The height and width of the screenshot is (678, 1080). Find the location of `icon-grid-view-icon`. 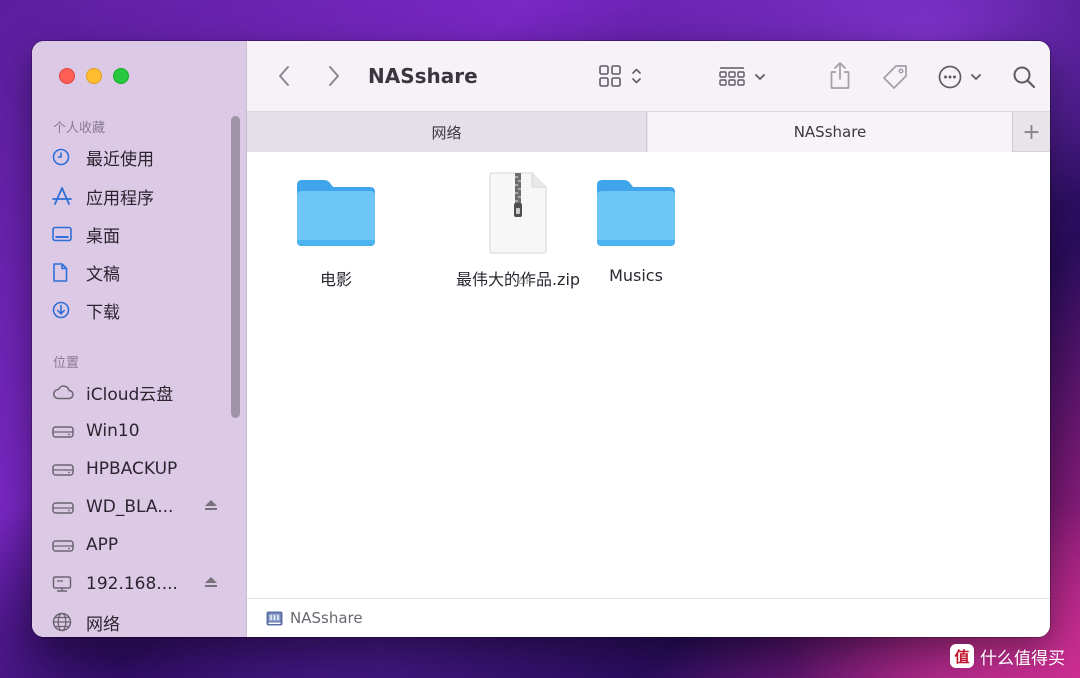

icon-grid-view-icon is located at coordinates (620, 76).